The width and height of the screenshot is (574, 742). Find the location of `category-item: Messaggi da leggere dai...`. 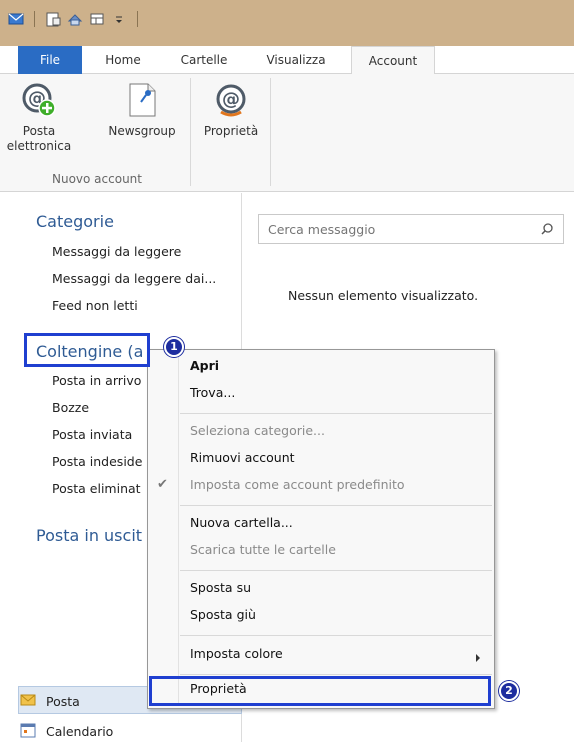

category-item: Messaggi da leggere dai... is located at coordinates (134, 278).